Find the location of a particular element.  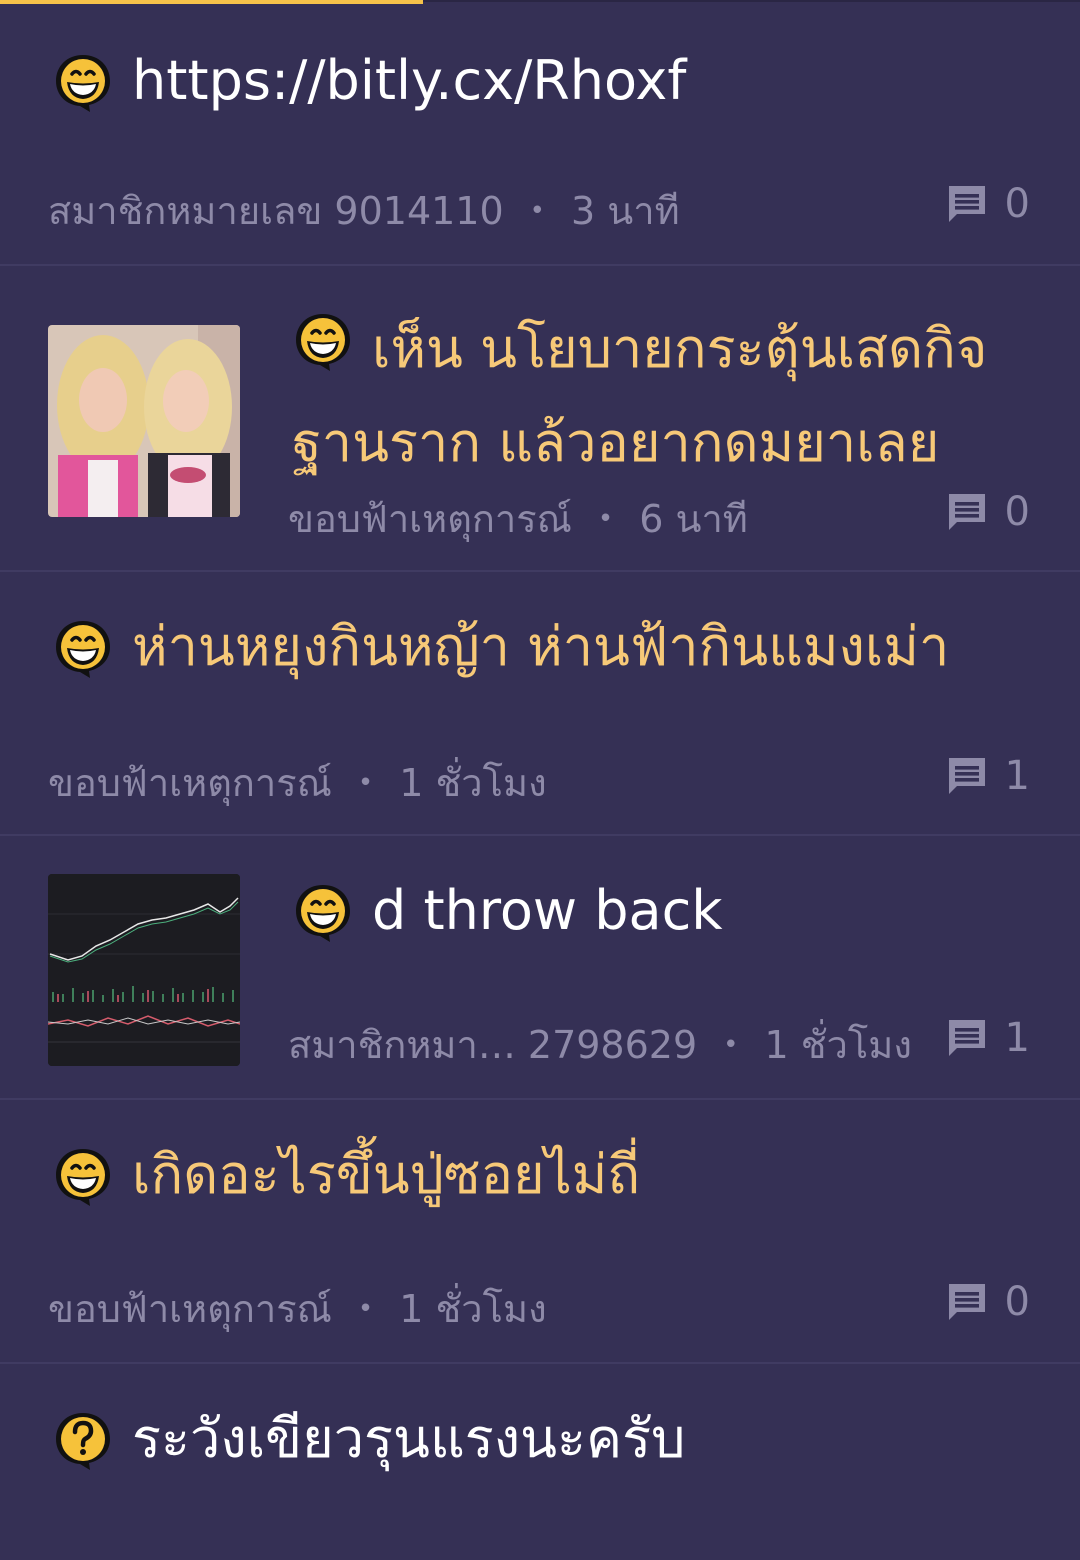

author-name: สมาชิกหมา… 2798629 is located at coordinates (492, 1044).